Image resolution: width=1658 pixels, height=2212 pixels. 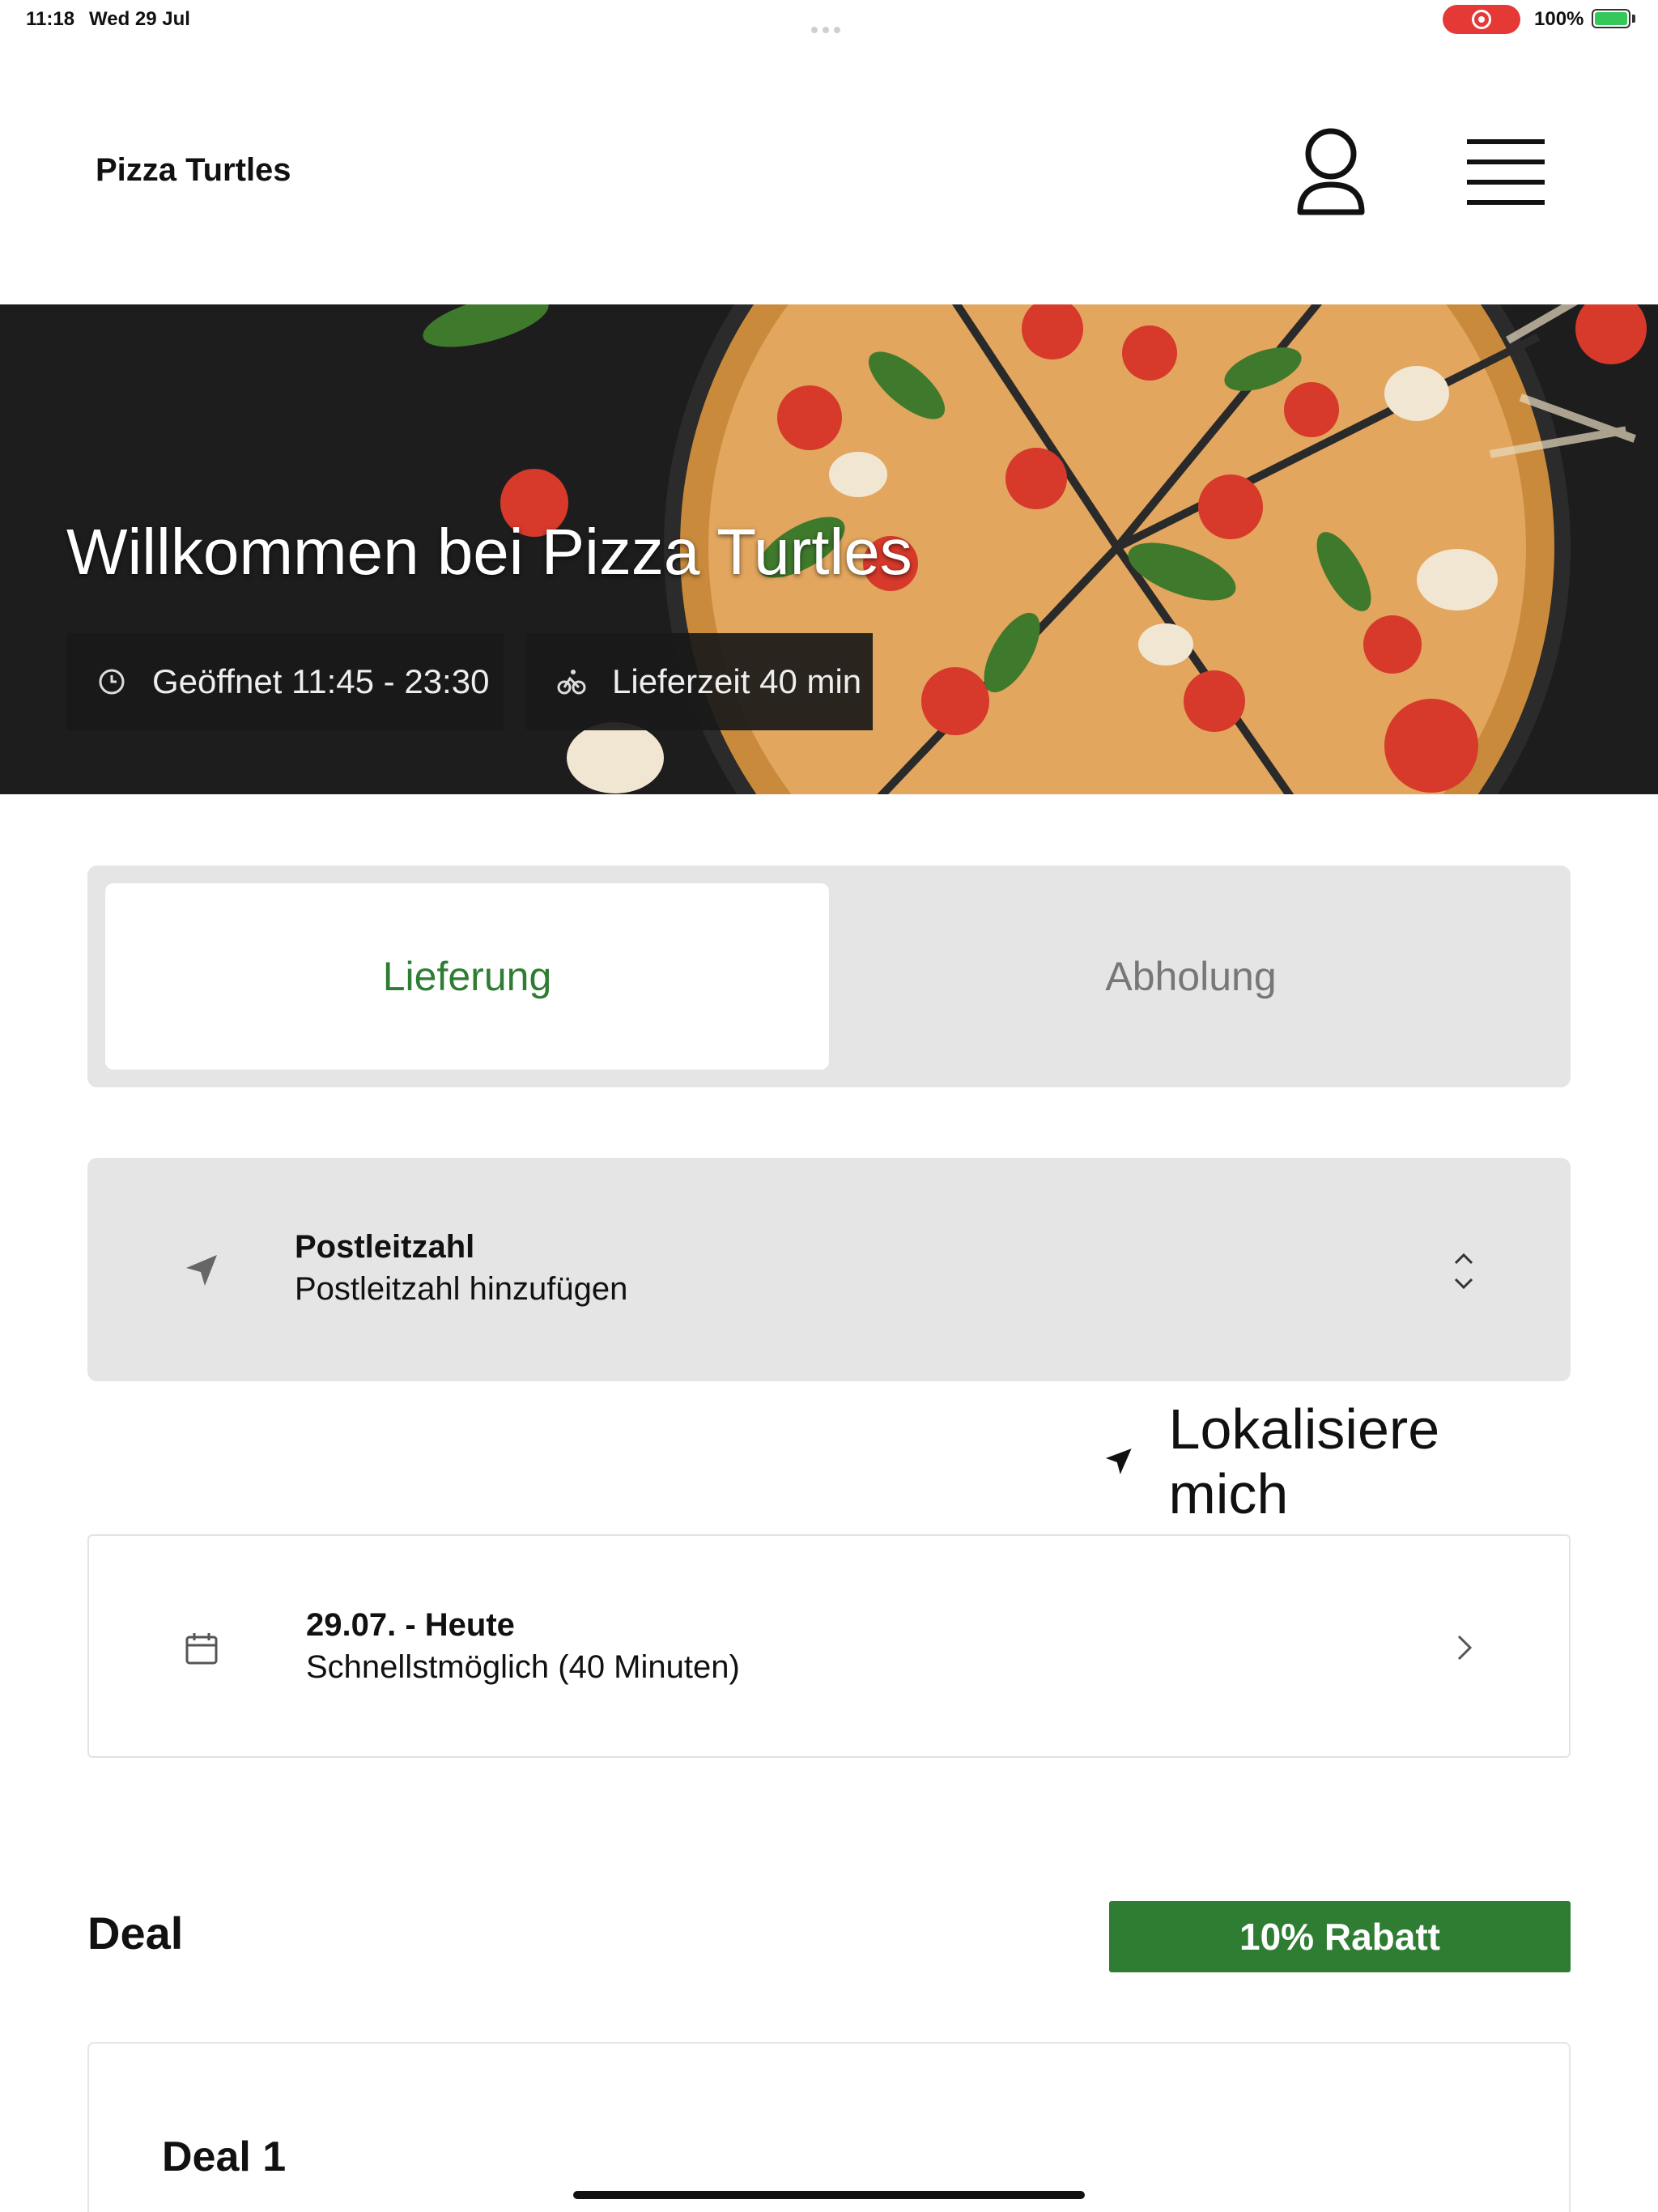 What do you see at coordinates (385, 1247) in the screenshot?
I see `postcode-label: Postleitzahl` at bounding box center [385, 1247].